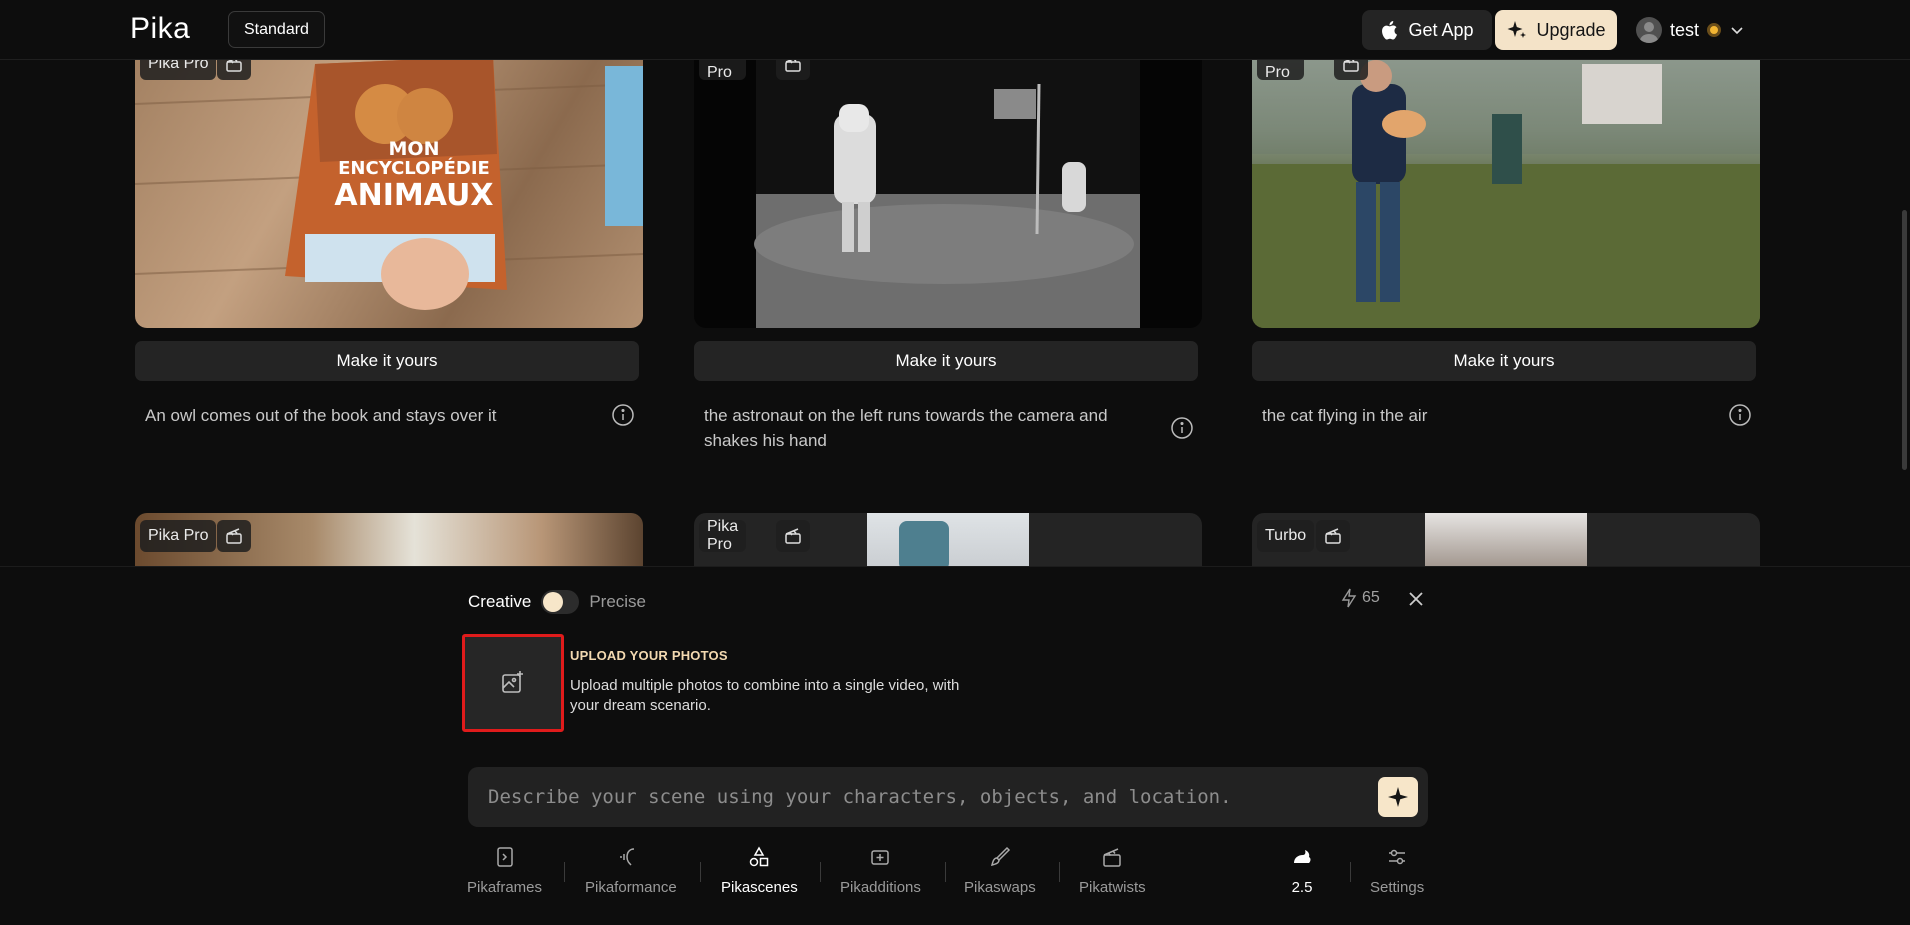  What do you see at coordinates (560, 602) in the screenshot?
I see `mode-toggle` at bounding box center [560, 602].